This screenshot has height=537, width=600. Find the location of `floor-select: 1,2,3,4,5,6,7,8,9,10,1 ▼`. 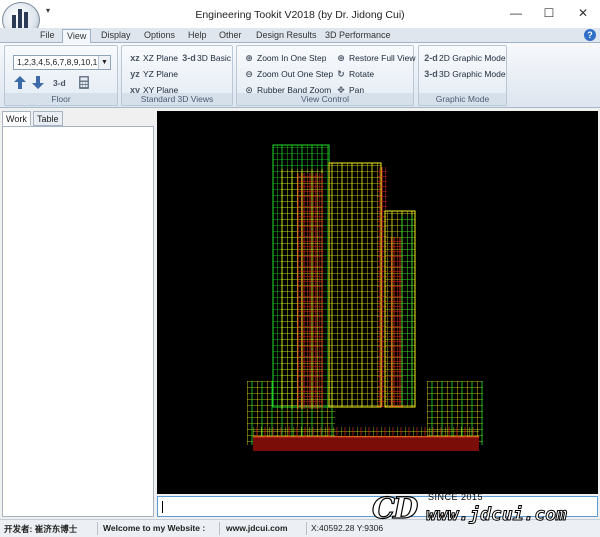

floor-select: 1,2,3,4,5,6,7,8,9,10,1 ▼ is located at coordinates (62, 62).